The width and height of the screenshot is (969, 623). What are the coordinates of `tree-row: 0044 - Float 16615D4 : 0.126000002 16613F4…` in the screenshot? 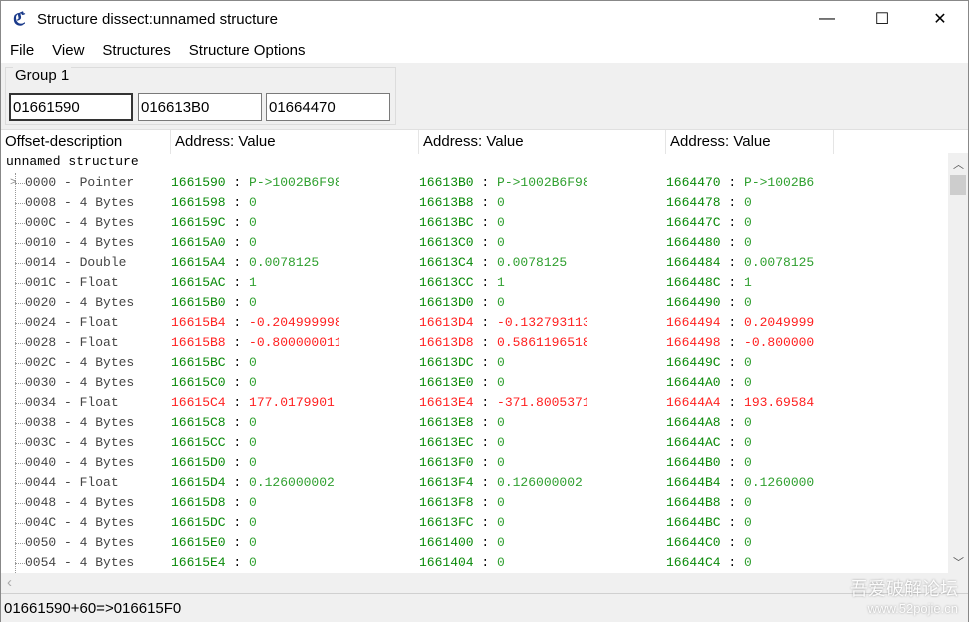 It's located at (474, 483).